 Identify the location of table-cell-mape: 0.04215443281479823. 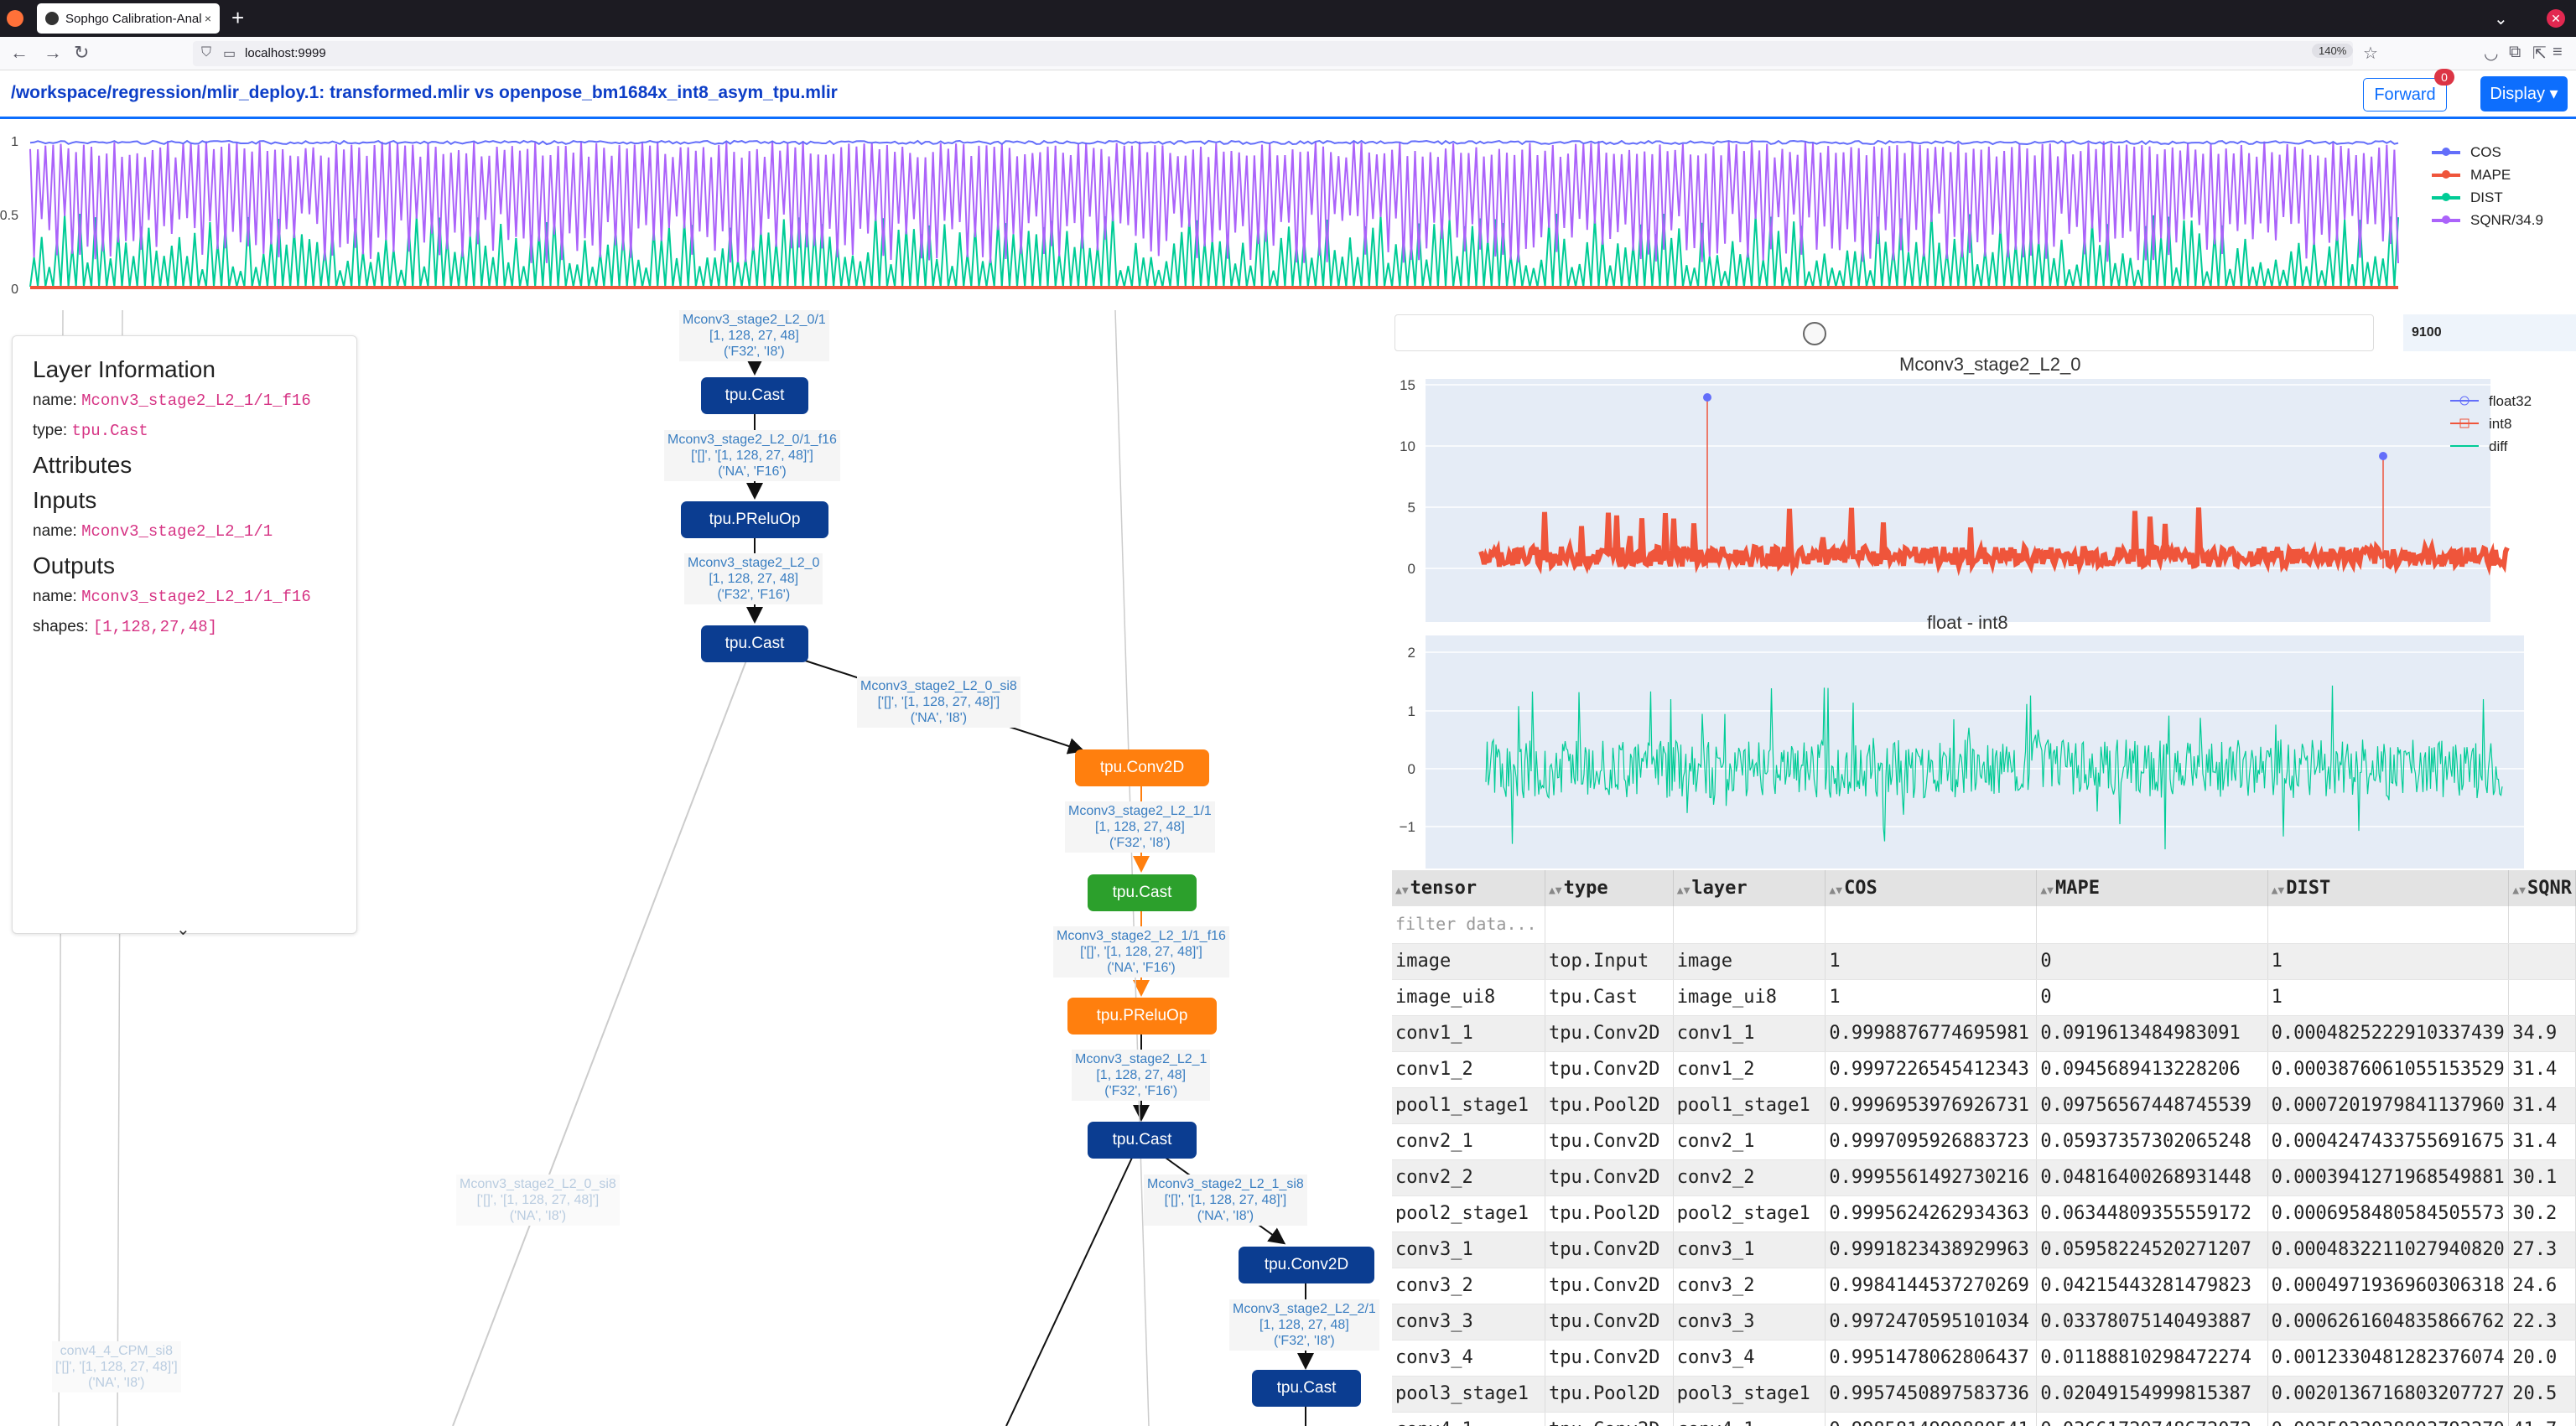
(2152, 1286).